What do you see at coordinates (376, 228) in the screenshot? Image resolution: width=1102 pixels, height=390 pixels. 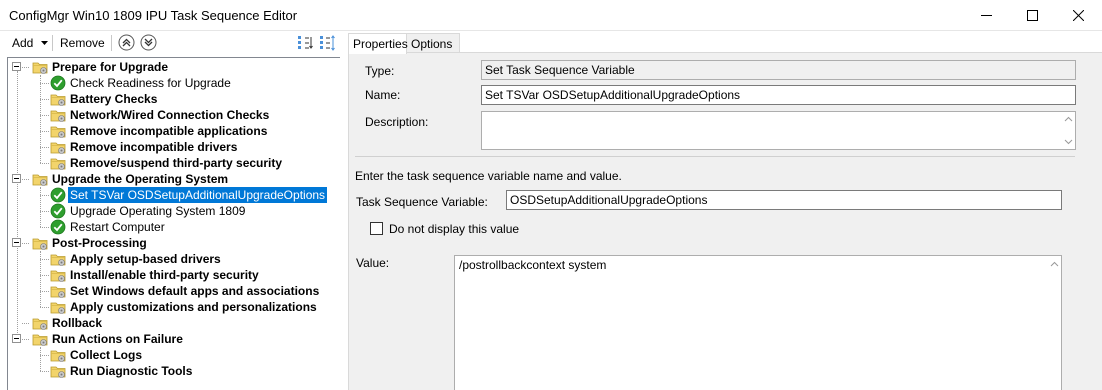 I see `hide-value-checkbox` at bounding box center [376, 228].